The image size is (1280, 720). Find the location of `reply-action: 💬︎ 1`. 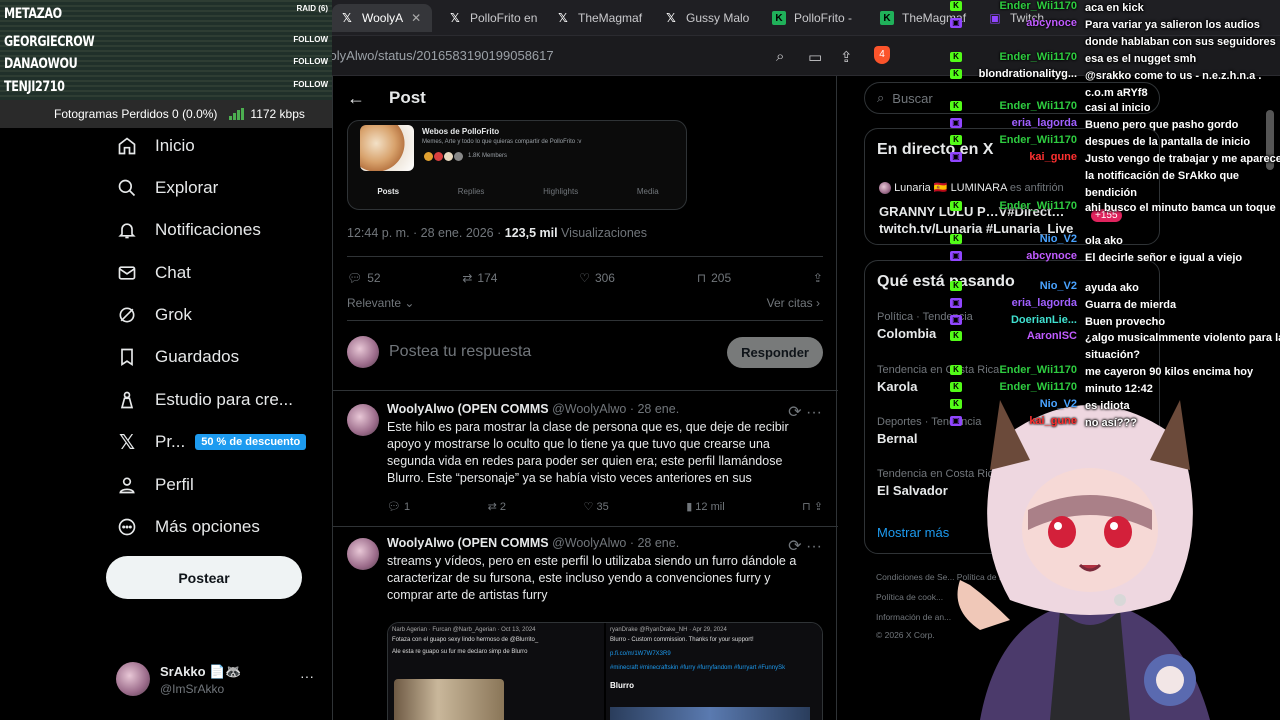

reply-action: 💬︎ 1 is located at coordinates (398, 506).